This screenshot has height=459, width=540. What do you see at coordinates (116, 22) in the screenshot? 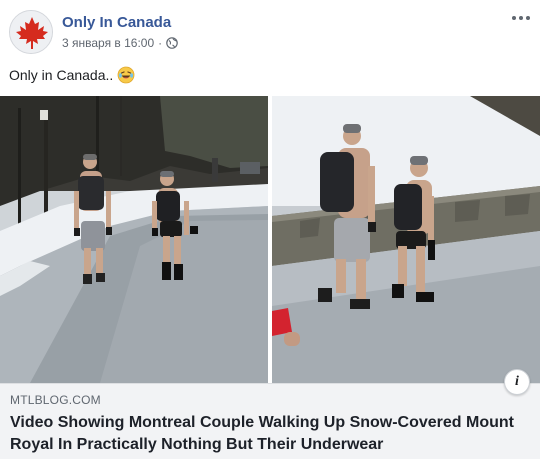
I see `page-name-link: Only In Canada` at bounding box center [116, 22].